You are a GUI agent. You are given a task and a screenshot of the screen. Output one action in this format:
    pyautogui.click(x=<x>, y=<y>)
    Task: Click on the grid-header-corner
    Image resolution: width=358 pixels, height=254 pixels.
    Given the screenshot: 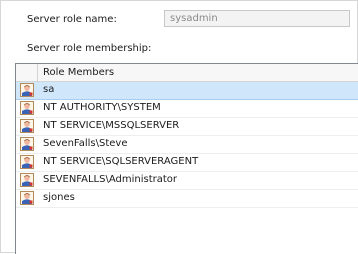 What is the action you would take?
    pyautogui.click(x=27, y=72)
    